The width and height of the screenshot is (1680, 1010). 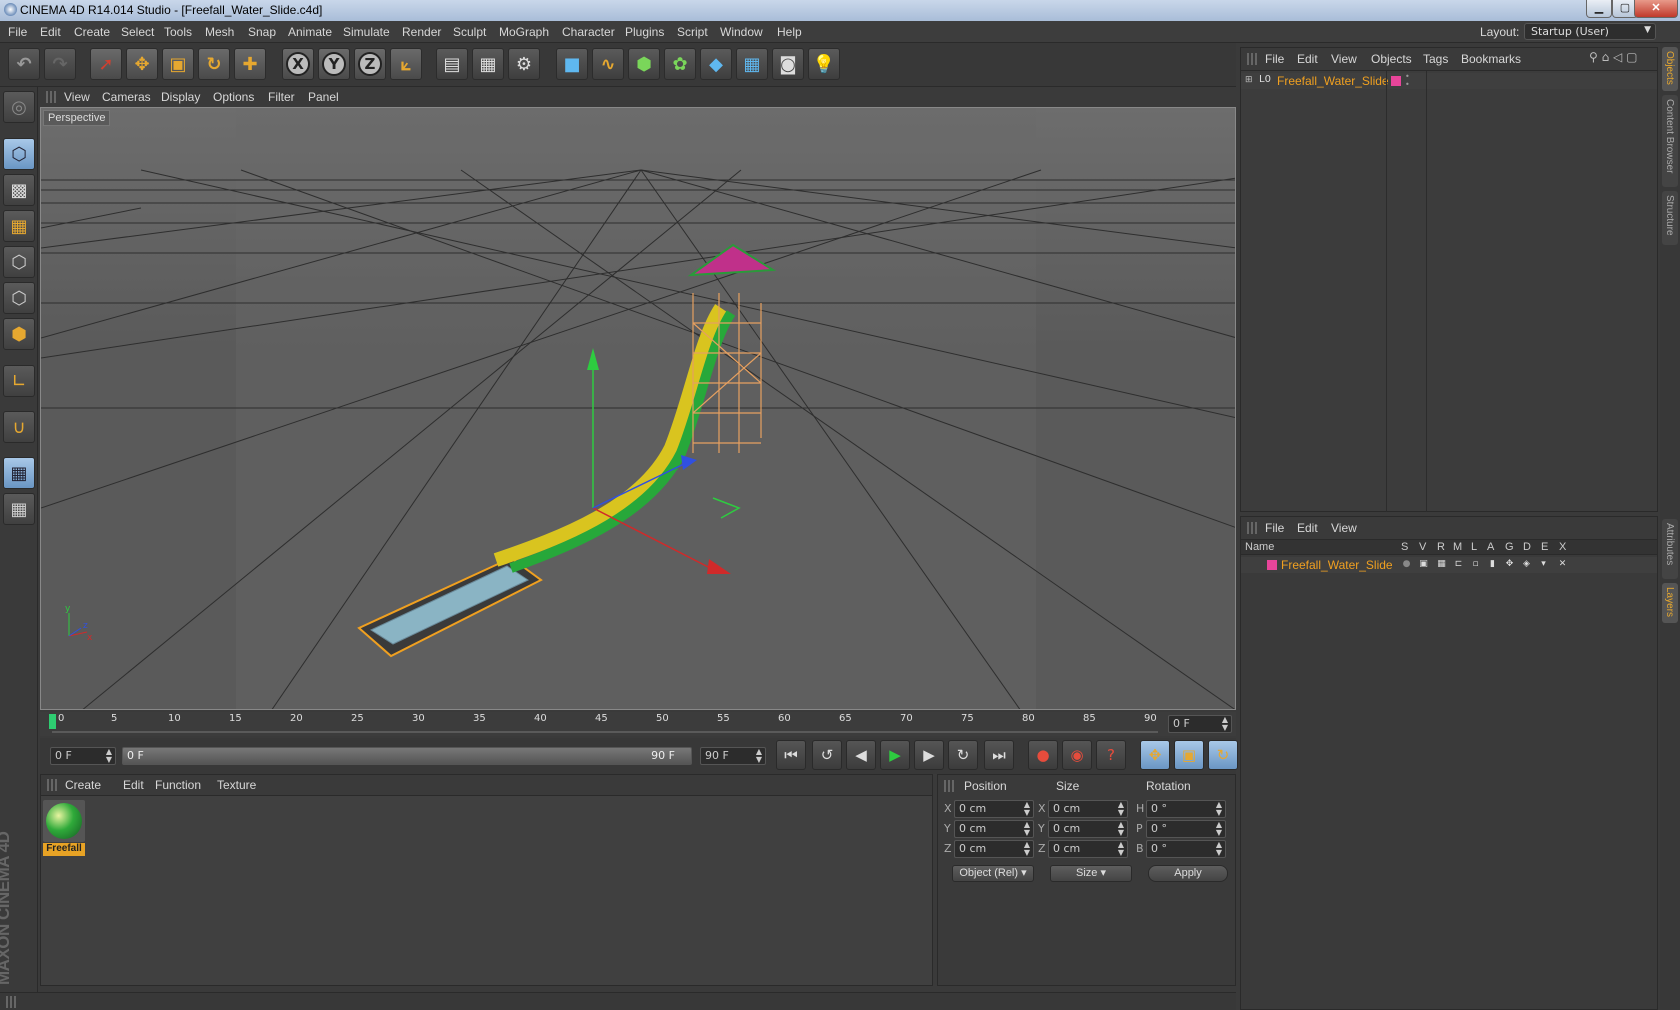 I want to click on workplane-lock-button: ▦, so click(x=19, y=473).